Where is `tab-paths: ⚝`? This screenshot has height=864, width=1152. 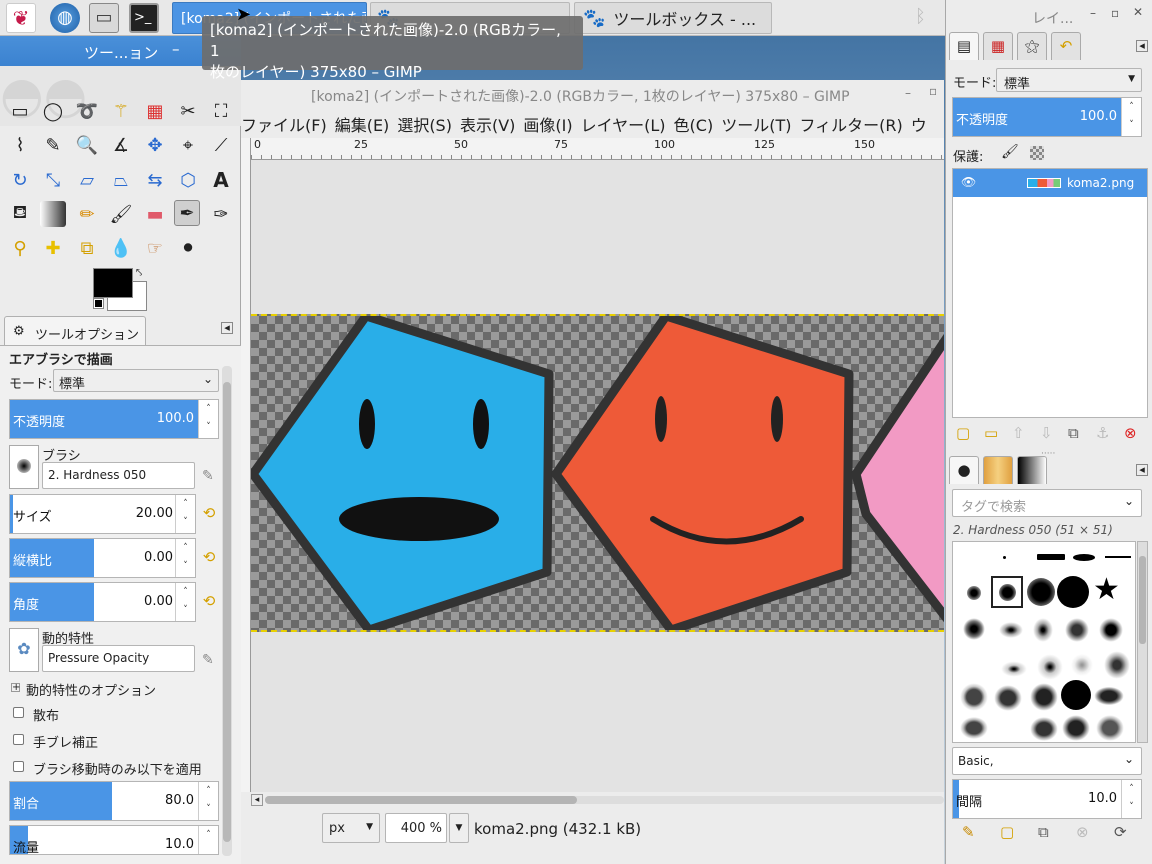
tab-paths: ⚝ is located at coordinates (1032, 46).